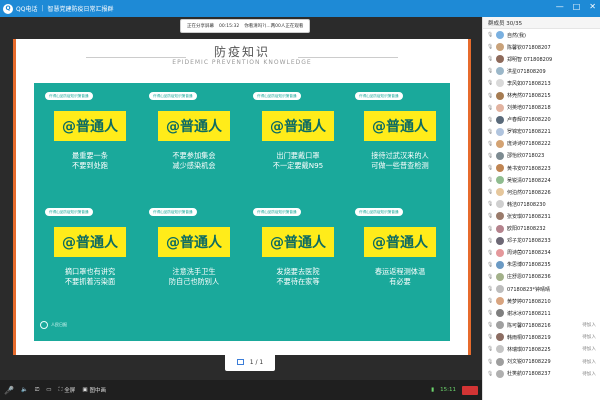 The width and height of the screenshot is (600, 400). Describe the element at coordinates (541, 325) in the screenshot. I see `member-row: 🎙 陈可馨071808216 待加入` at that location.